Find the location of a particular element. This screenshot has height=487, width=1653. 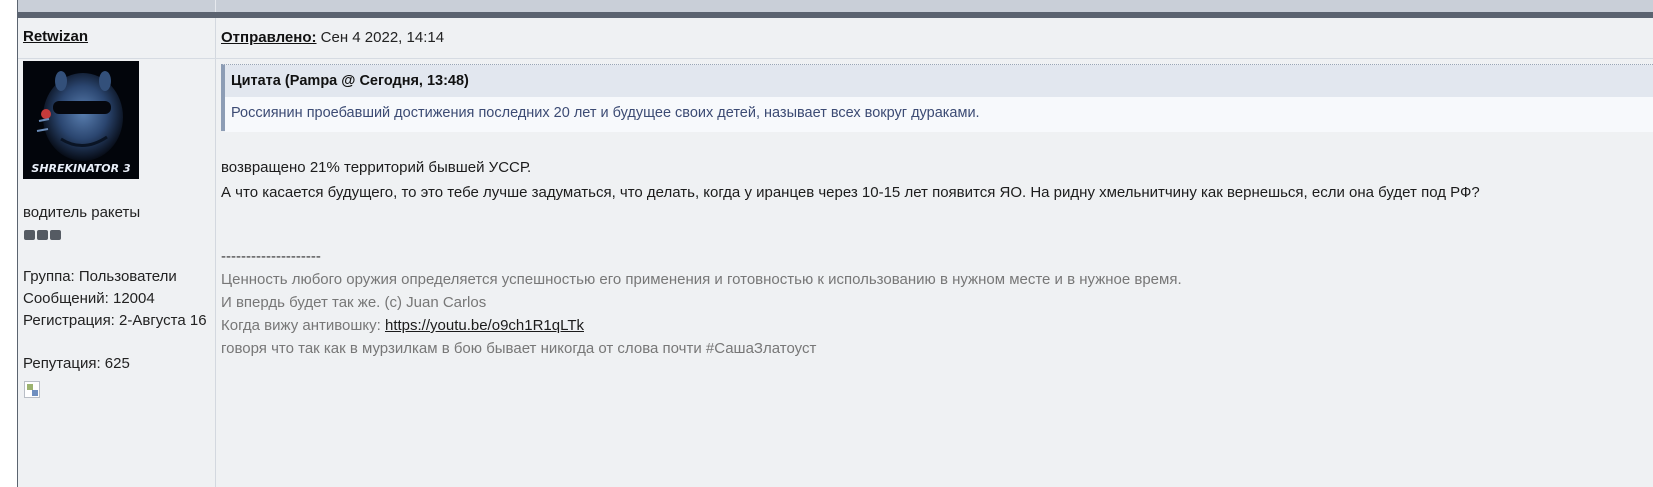

reputation-image-icon is located at coordinates (32, 389).